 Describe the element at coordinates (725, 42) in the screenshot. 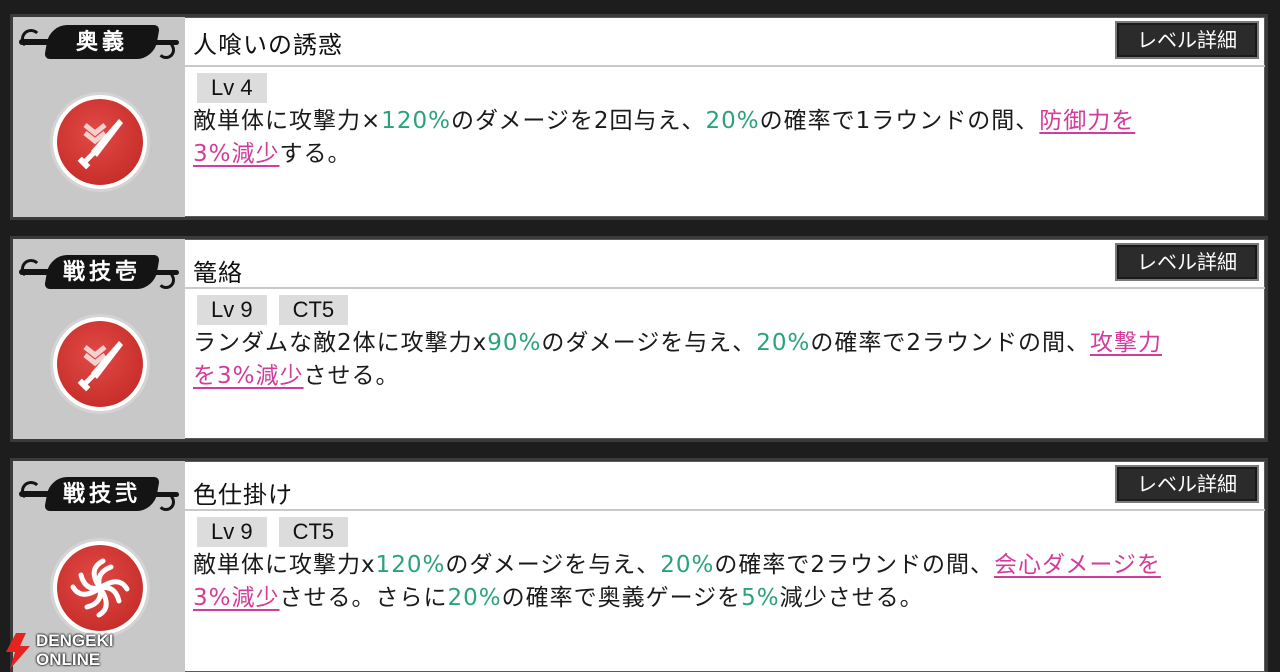

I see `skill-title-row: 人喰いの誘惑 レベル詳細` at that location.